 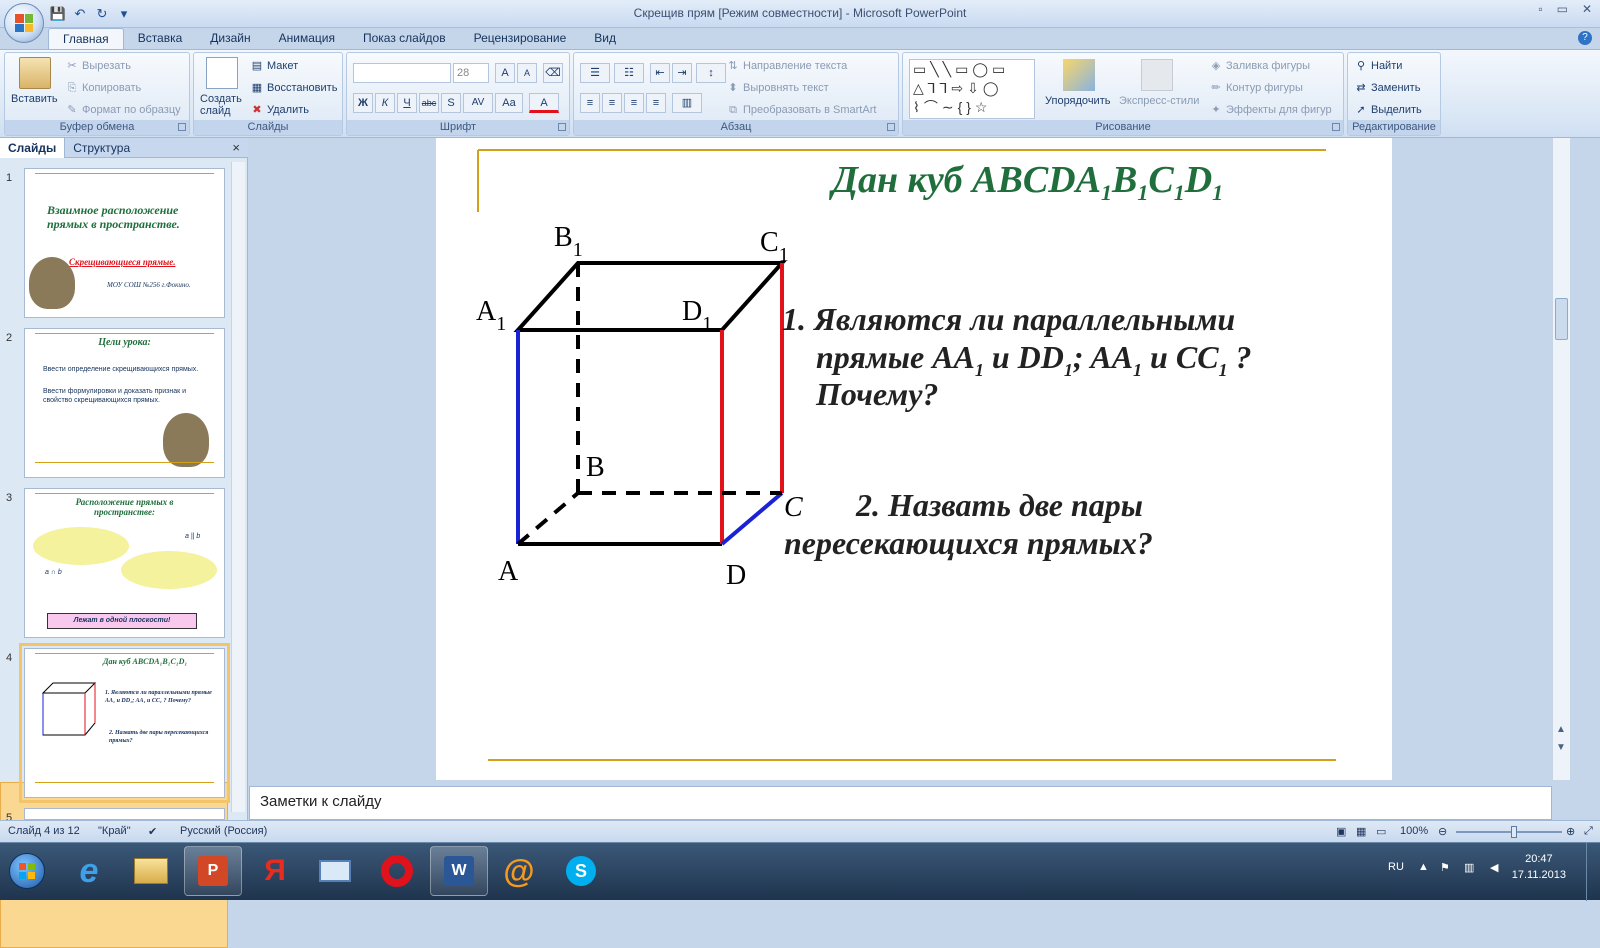 What do you see at coordinates (1593, 872) in the screenshot?
I see `show-desktop-button` at bounding box center [1593, 872].